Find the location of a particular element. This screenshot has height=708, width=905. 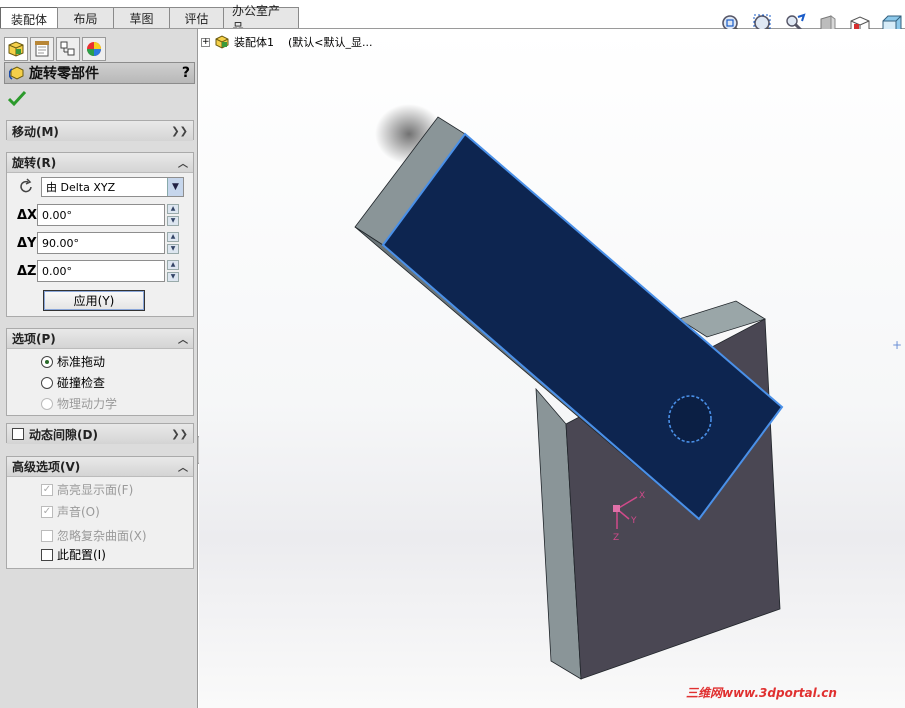

radio-unselected is located at coordinates (47, 382).